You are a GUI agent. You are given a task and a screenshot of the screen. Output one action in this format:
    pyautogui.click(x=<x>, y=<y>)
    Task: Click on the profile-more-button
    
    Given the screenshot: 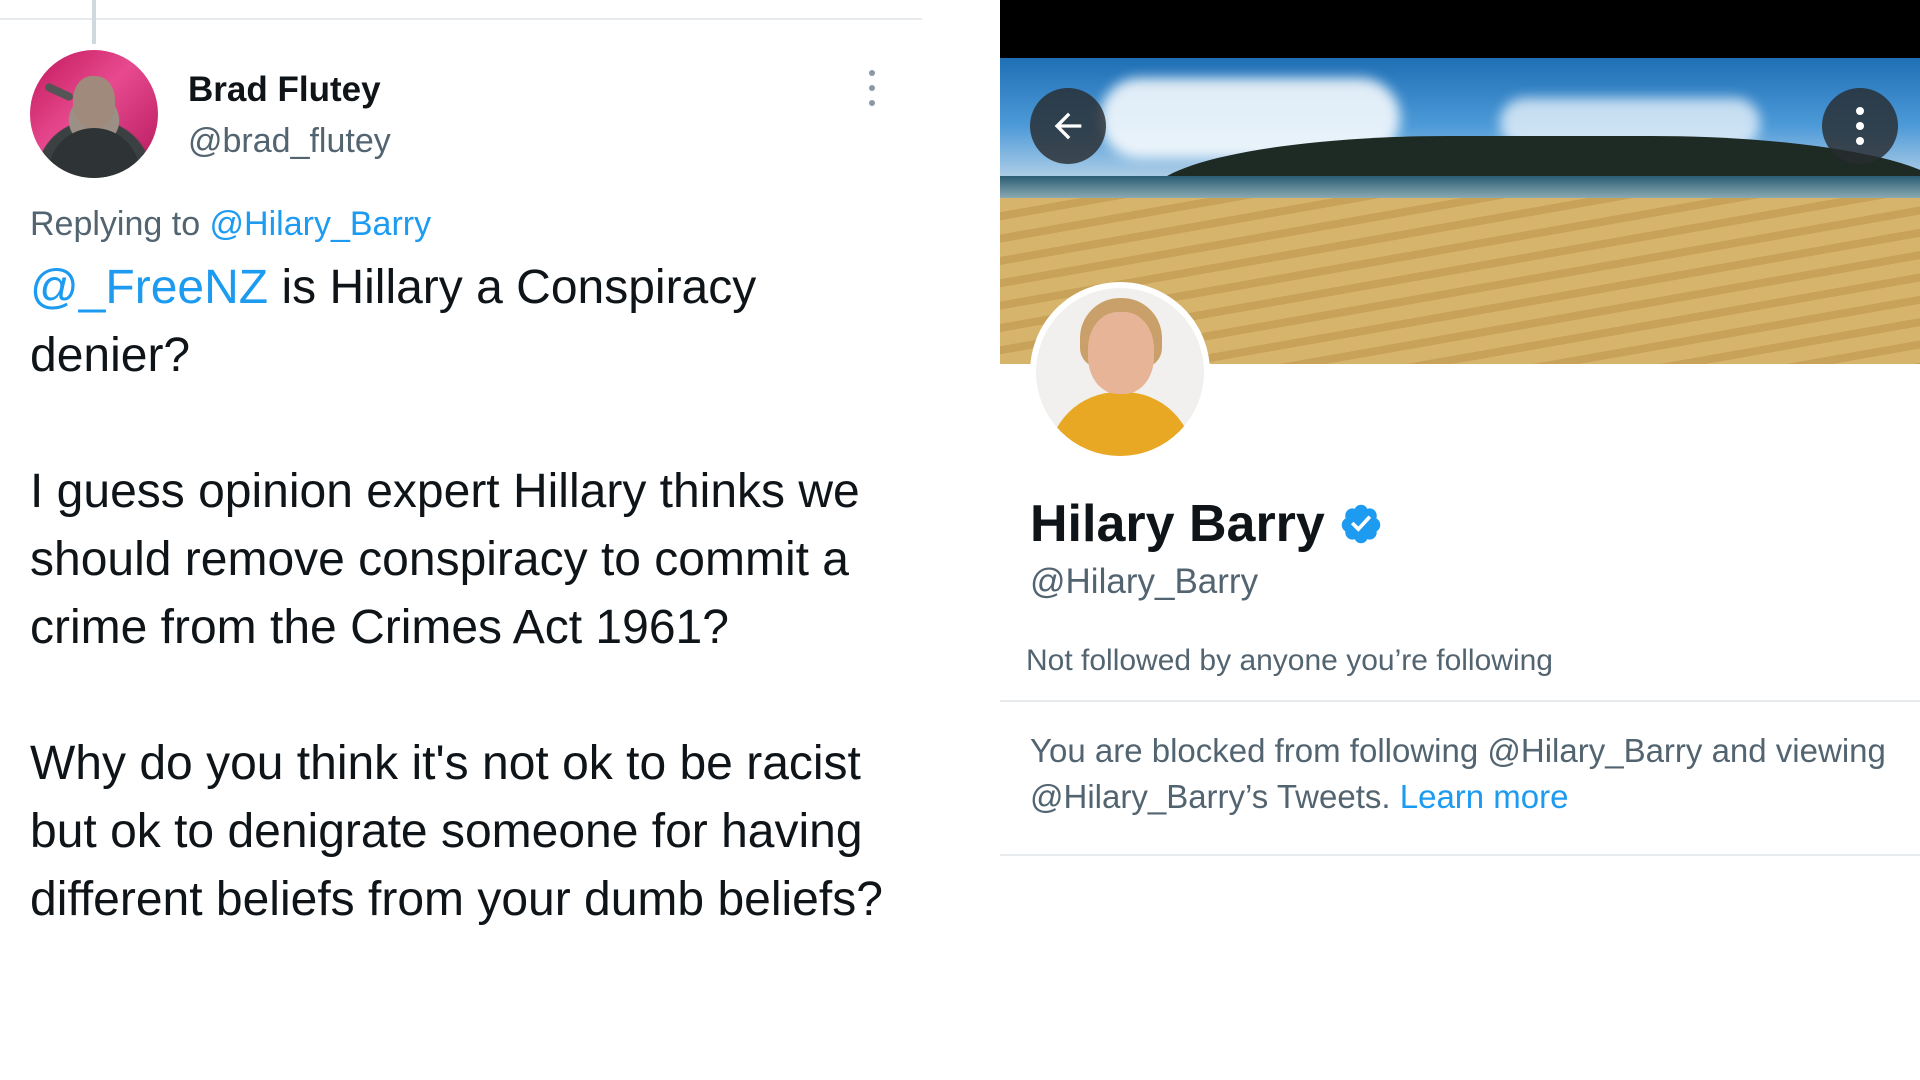 What is the action you would take?
    pyautogui.click(x=1860, y=126)
    